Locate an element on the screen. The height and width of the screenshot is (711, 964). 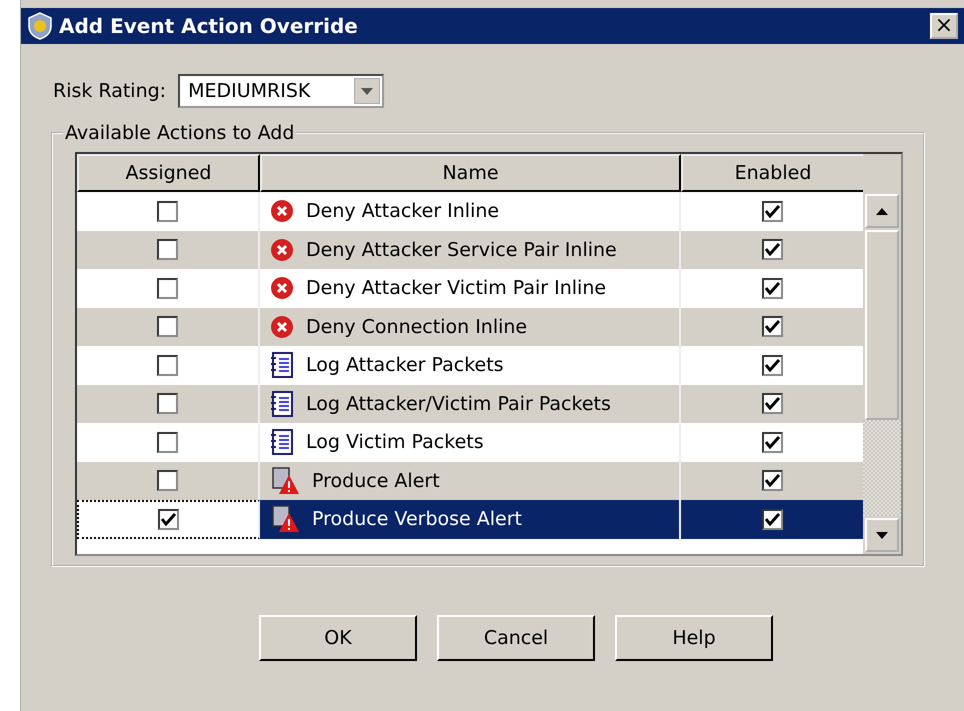
action-name: Deny Connection Inline is located at coordinates (417, 327).